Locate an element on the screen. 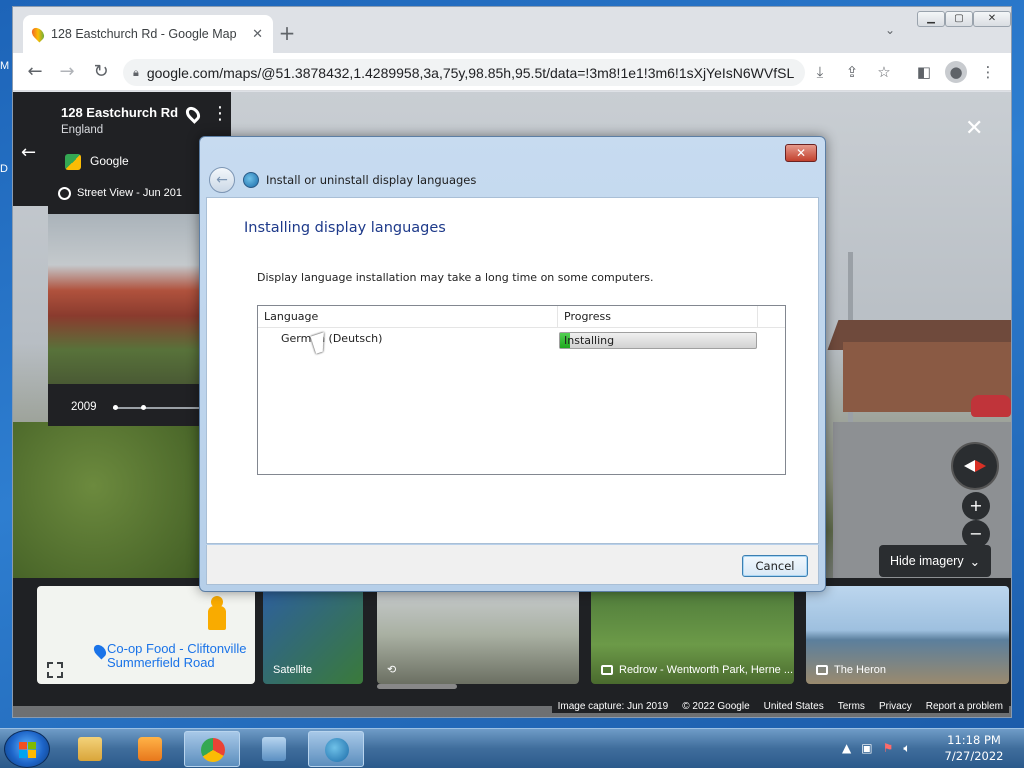  install-progress-bar: Installing is located at coordinates (658, 340).